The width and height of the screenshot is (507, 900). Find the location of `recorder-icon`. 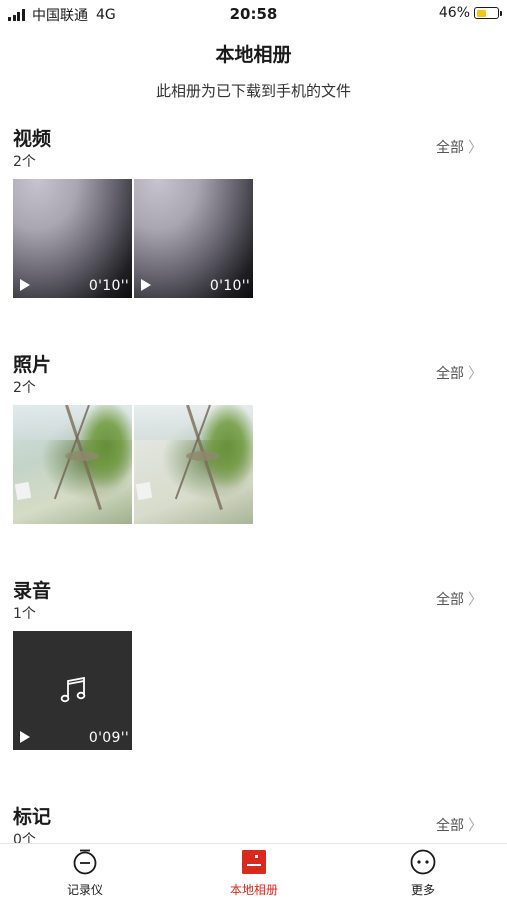

recorder-icon is located at coordinates (85, 862).